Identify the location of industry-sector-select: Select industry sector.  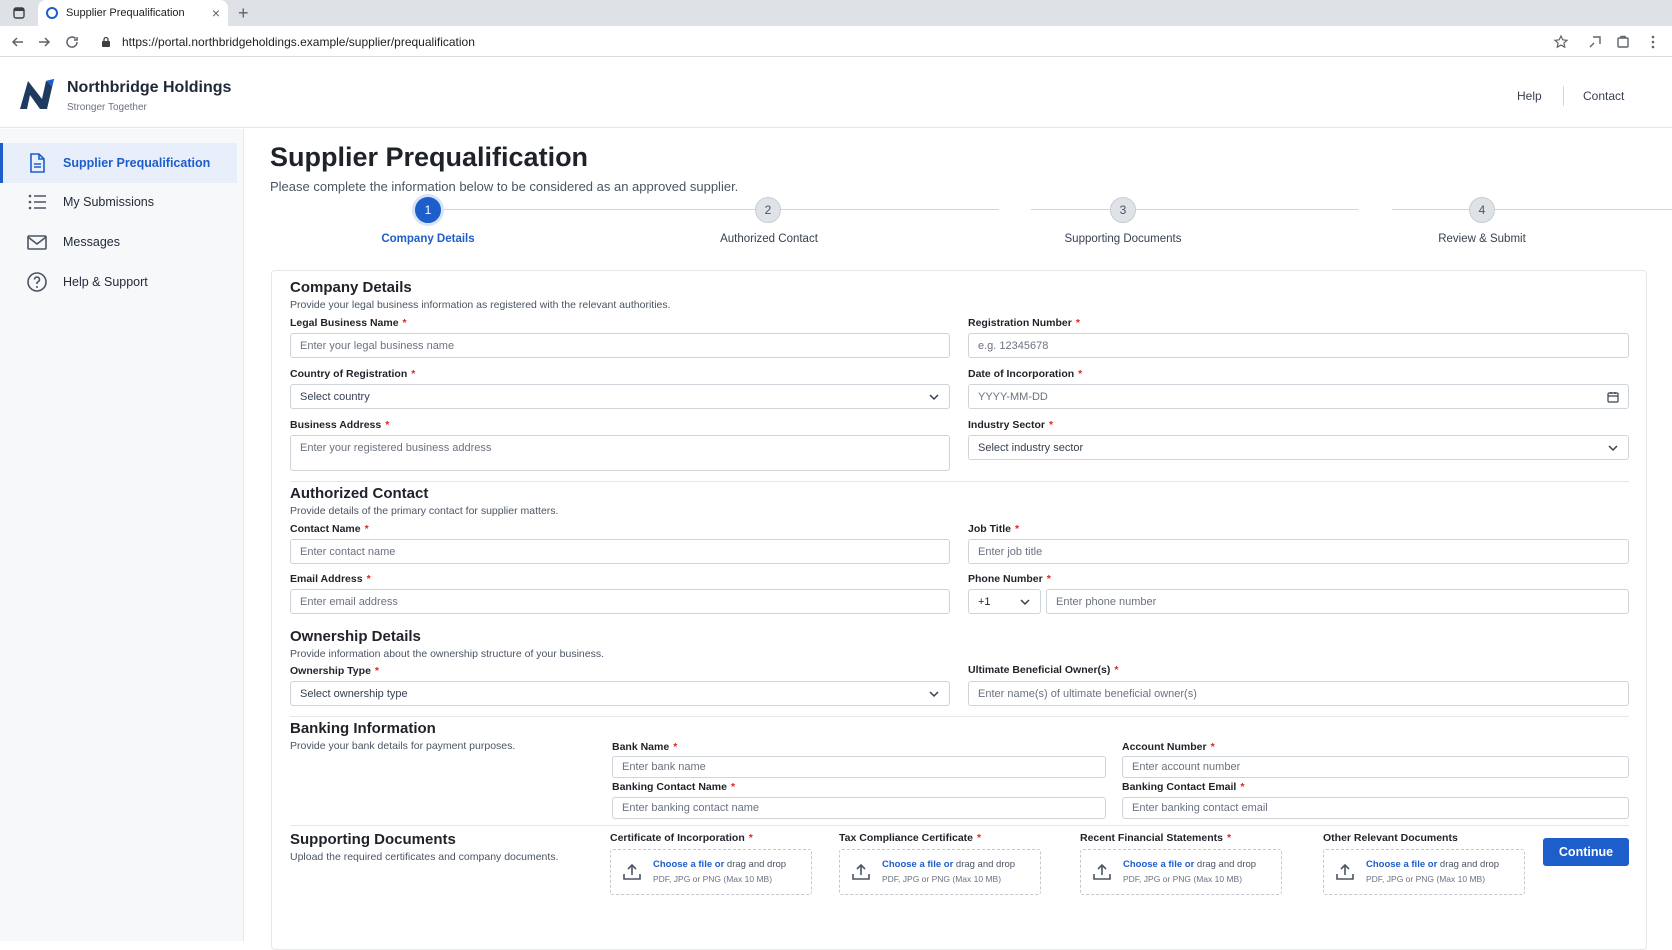
(1298, 447).